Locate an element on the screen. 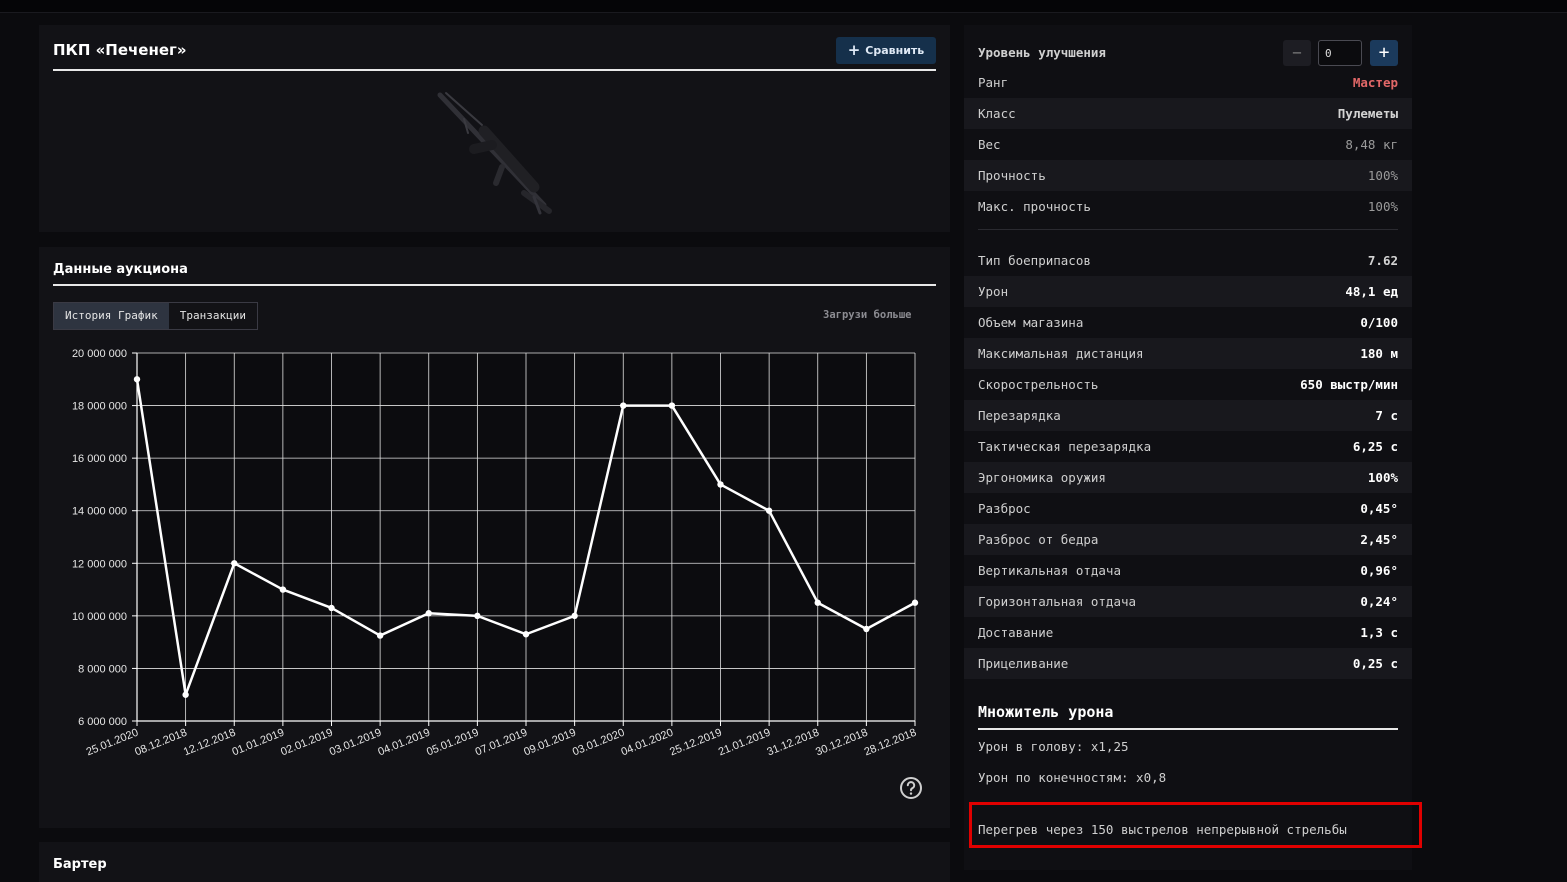 This screenshot has height=882, width=1567. x-tick-label: 07.01.2019 is located at coordinates (502, 743).